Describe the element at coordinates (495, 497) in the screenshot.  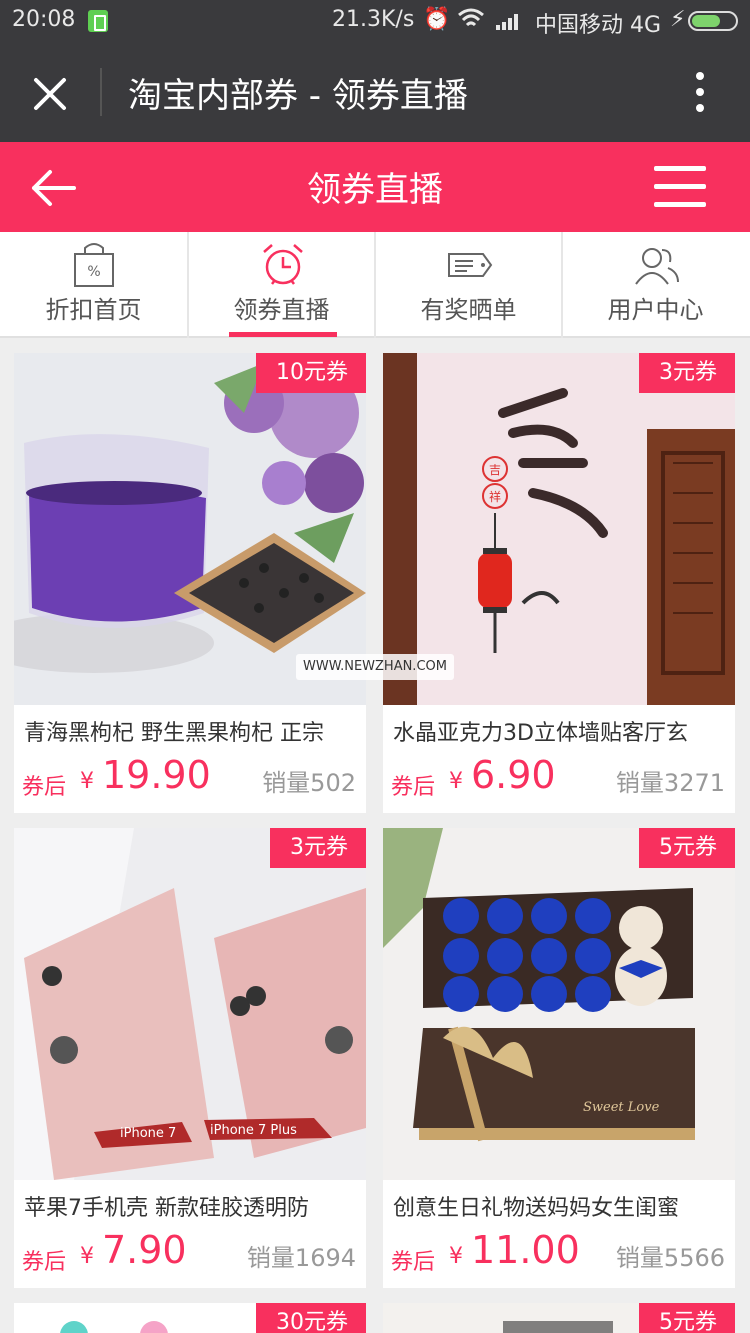
I see `wall-char-2: 祥` at that location.